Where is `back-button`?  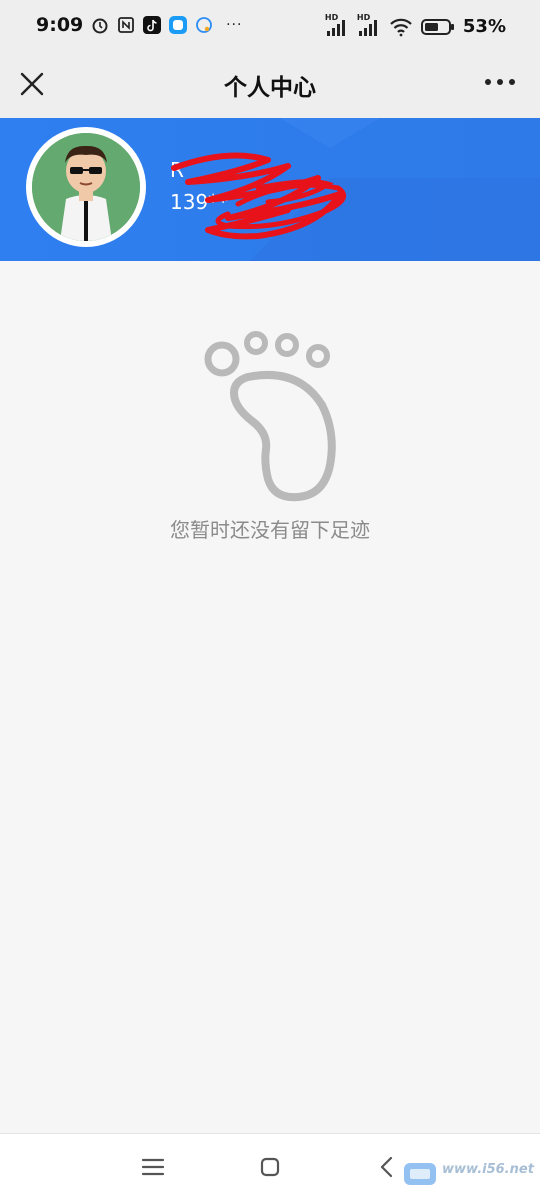 back-button is located at coordinates (387, 1167).